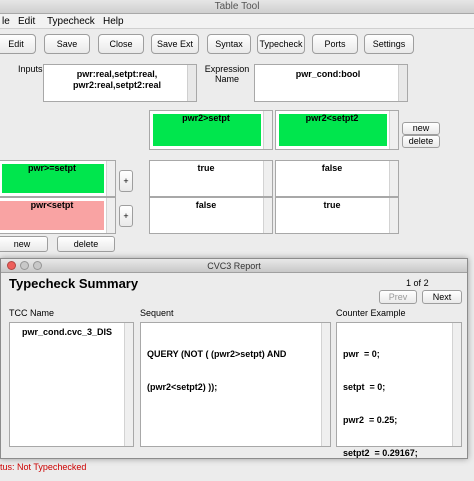 The height and width of the screenshot is (481, 474). What do you see at coordinates (175, 44) in the screenshot?
I see `save-ext-button: Save Ext` at bounding box center [175, 44].